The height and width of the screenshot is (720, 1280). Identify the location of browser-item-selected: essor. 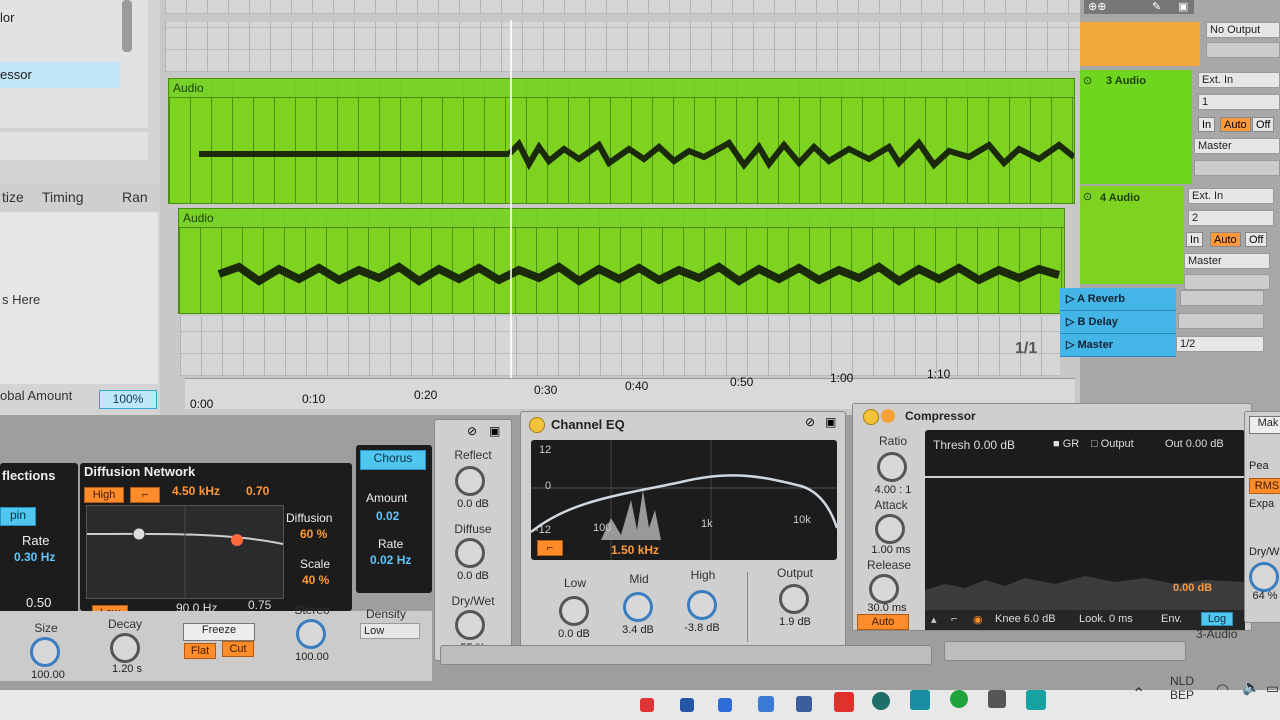
(60, 75).